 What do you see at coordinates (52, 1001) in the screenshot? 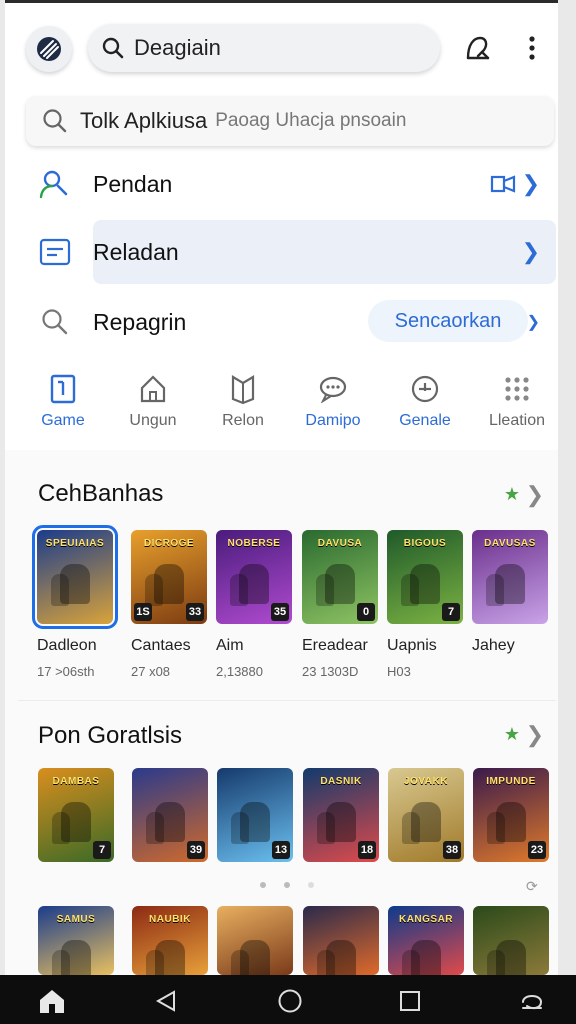
I see `home-tab-button` at bounding box center [52, 1001].